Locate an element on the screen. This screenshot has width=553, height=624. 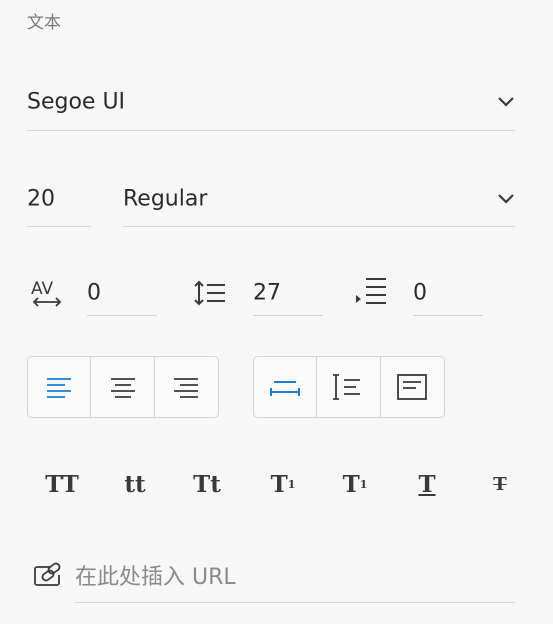
section-title: 文本 is located at coordinates (44, 23).